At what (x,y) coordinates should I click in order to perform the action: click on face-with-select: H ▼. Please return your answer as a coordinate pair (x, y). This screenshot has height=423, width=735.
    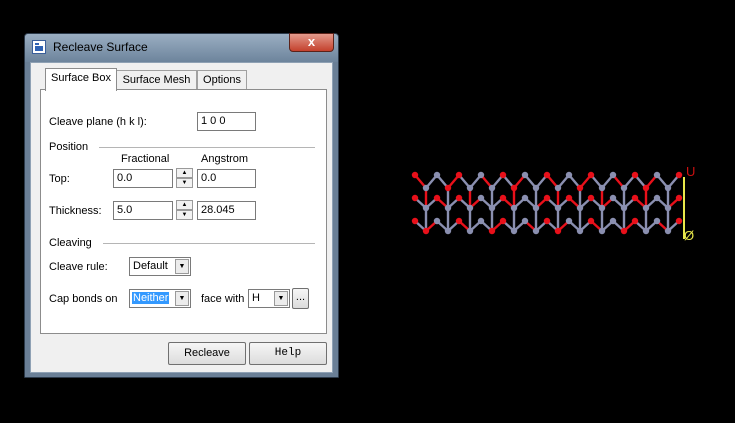
    Looking at the image, I should click on (269, 298).